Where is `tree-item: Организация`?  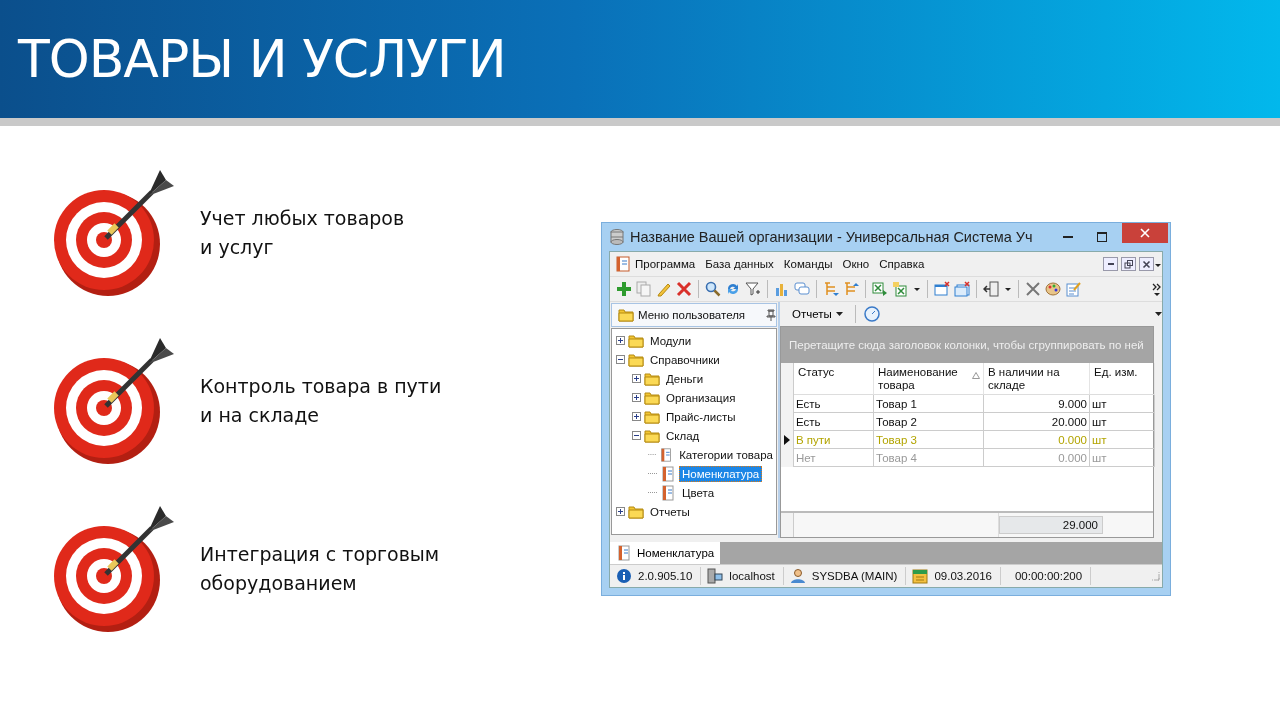 tree-item: Организация is located at coordinates (701, 397).